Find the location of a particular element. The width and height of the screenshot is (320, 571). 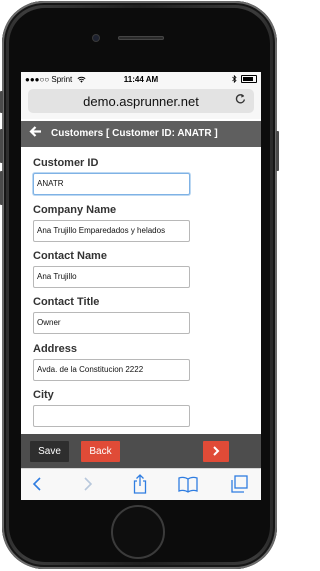

field-customer-id: Customer ID ANATR is located at coordinates (143, 175).